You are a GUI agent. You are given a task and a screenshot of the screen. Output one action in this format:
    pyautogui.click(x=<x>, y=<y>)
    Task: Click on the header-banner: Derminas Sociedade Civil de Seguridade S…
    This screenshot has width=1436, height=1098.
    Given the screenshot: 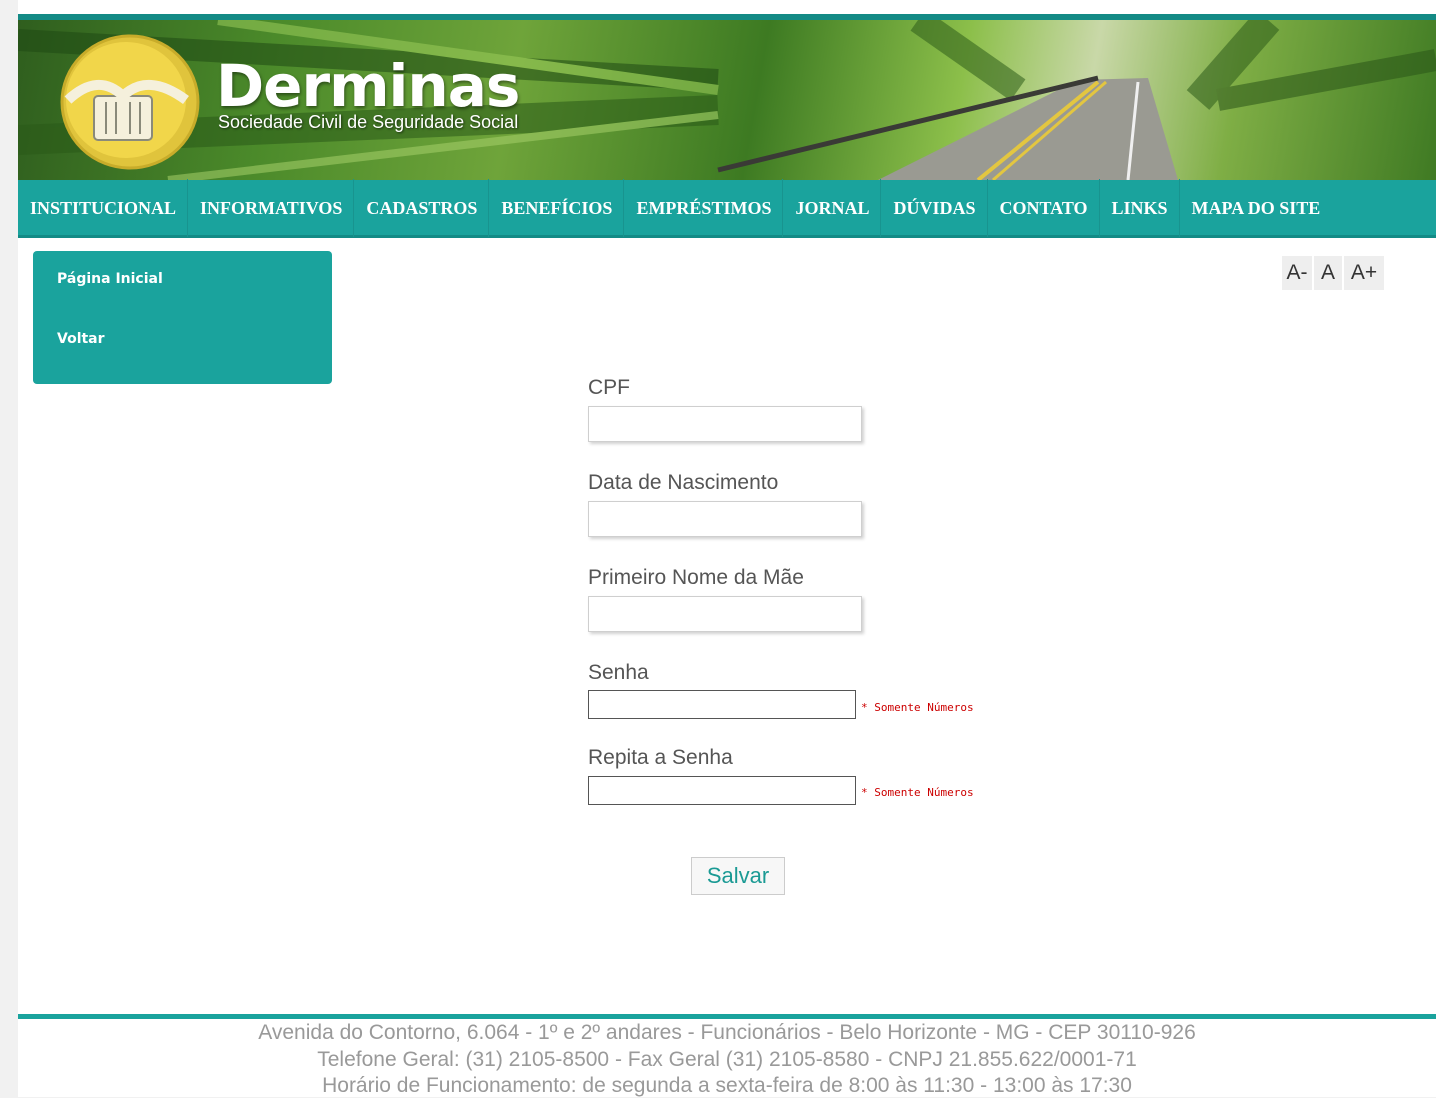 What is the action you would take?
    pyautogui.click(x=727, y=100)
    